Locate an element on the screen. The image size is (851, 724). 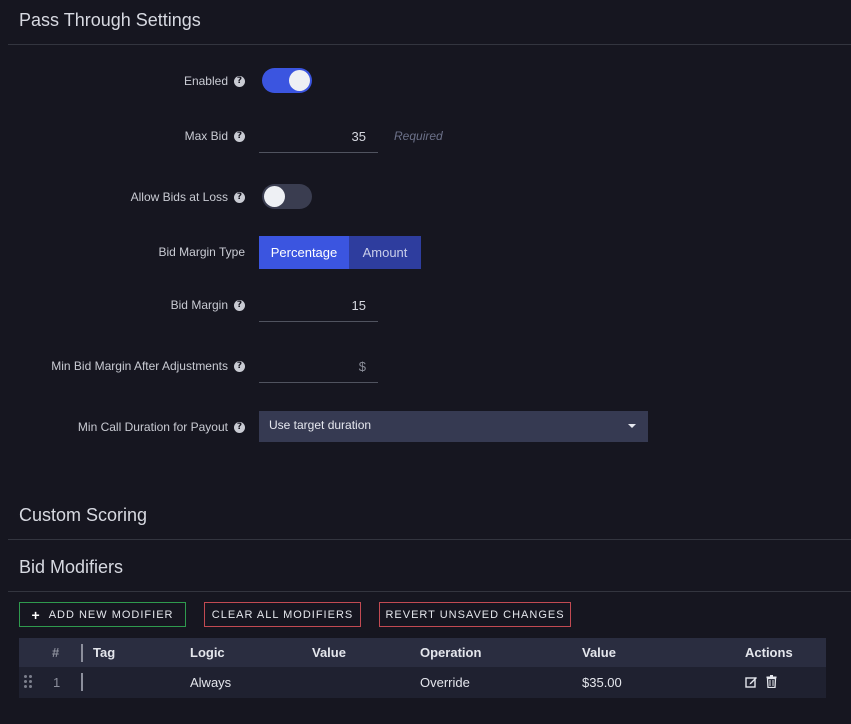
clear-all-modifiers-button: Clear All Modifiers is located at coordinates (282, 614).